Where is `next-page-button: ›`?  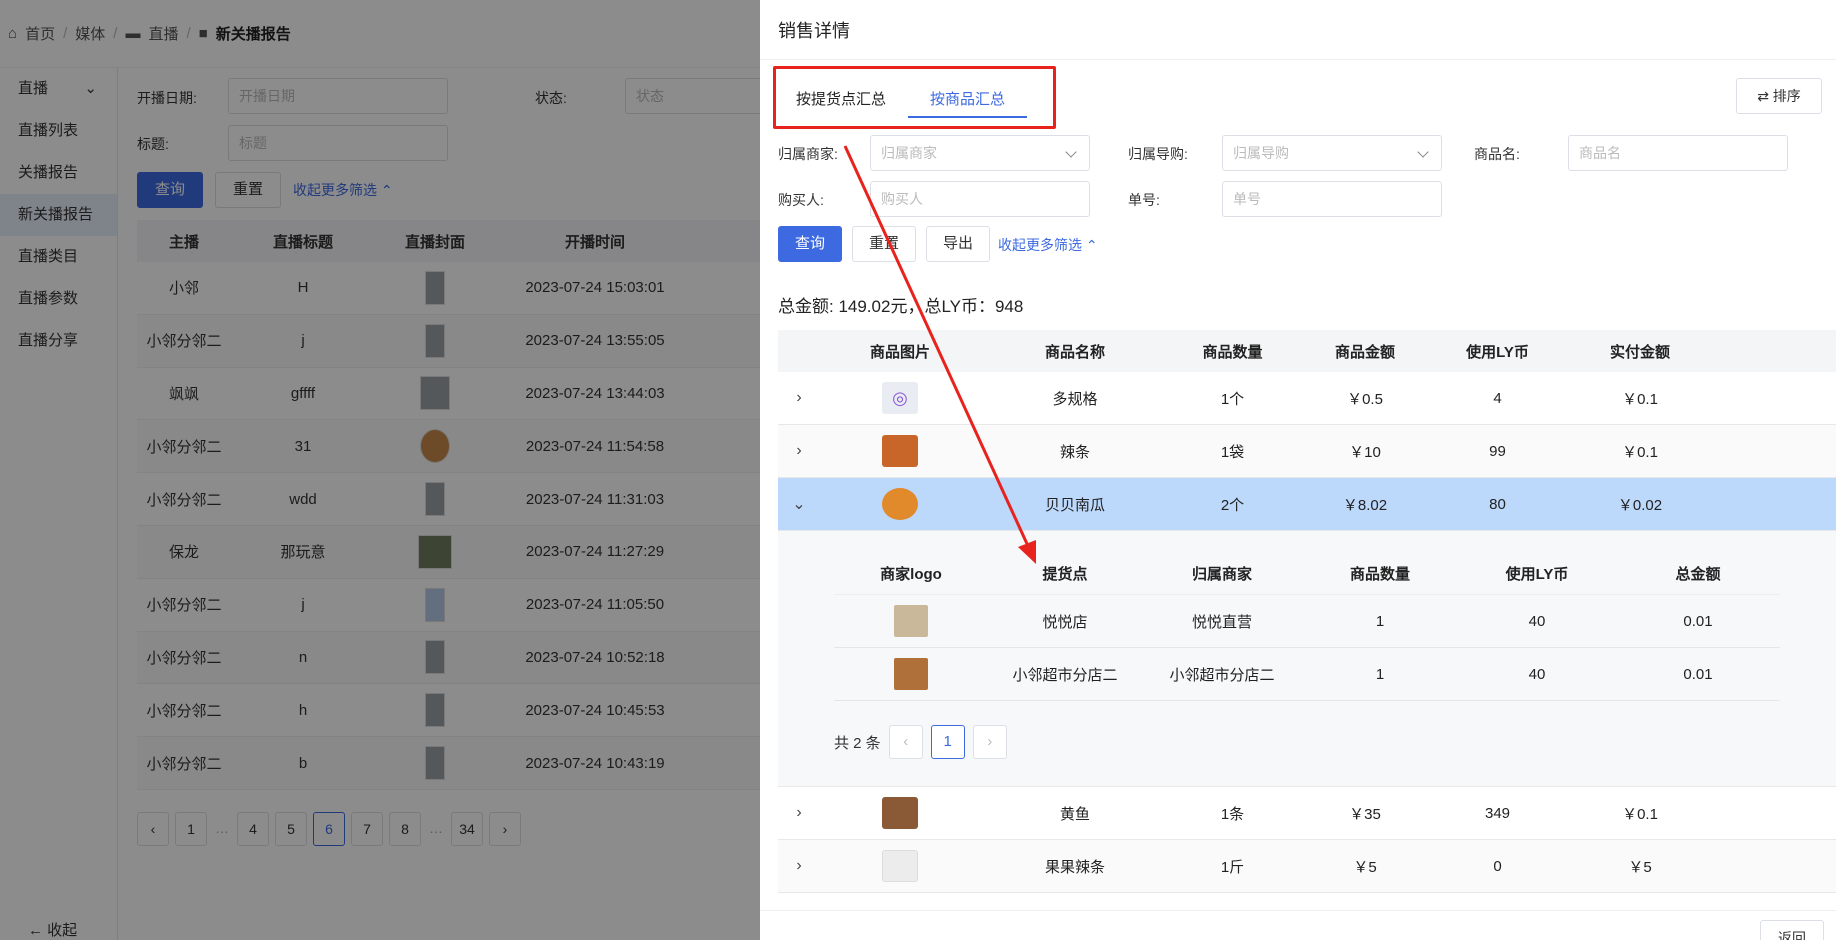 next-page-button: › is located at coordinates (989, 742).